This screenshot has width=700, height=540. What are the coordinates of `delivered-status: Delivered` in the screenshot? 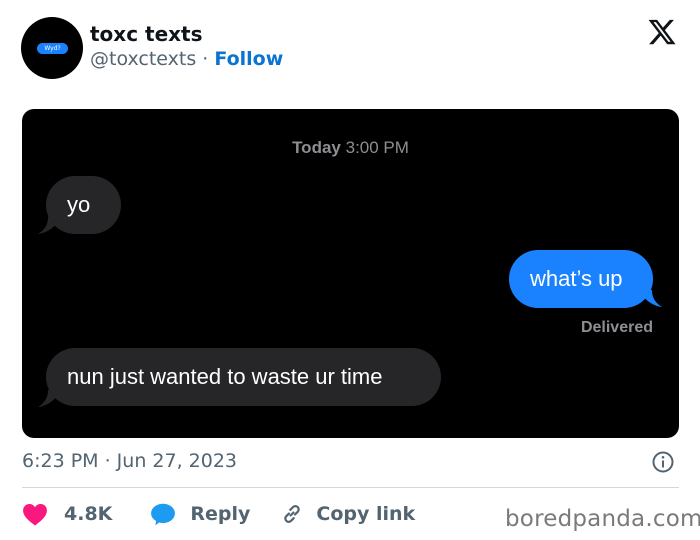 It's located at (616, 327).